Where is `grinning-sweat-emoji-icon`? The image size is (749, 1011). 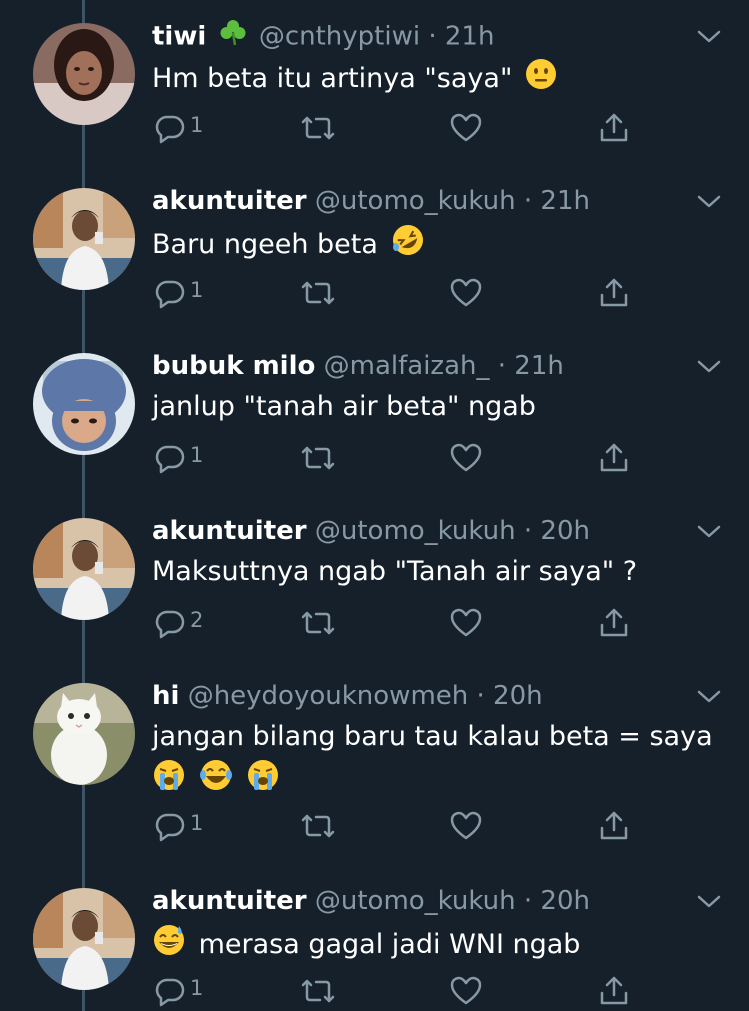
grinning-sweat-emoji-icon is located at coordinates (169, 945).